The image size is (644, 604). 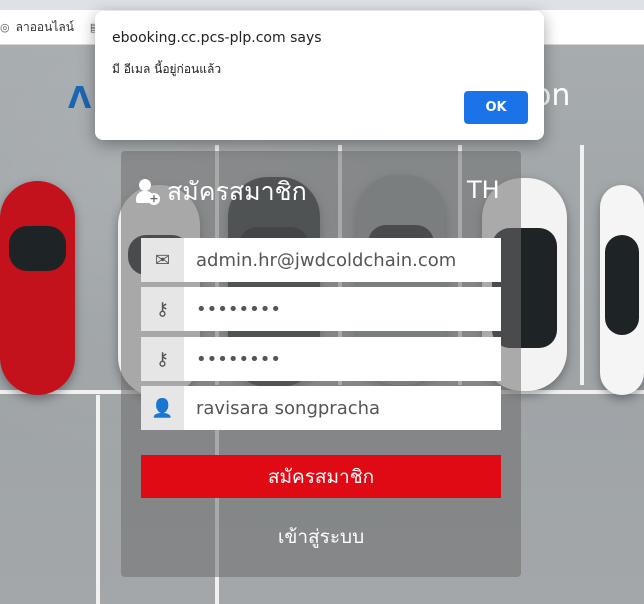 I want to click on email-input, so click(x=342, y=260).